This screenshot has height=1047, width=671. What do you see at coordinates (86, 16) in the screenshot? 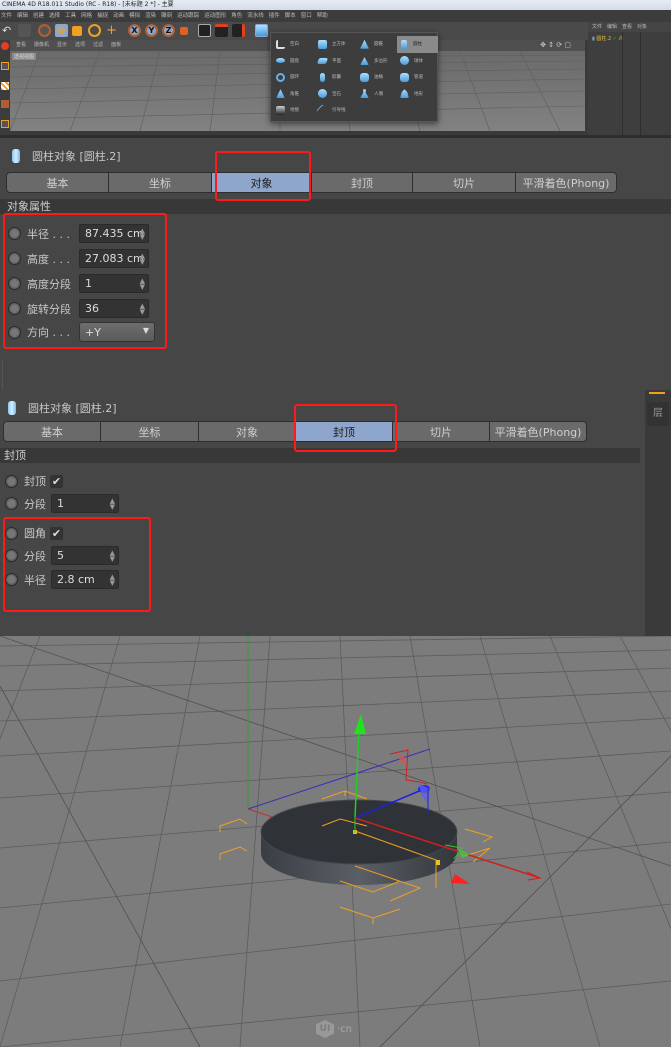
I see `menu-item: 网格` at bounding box center [86, 16].